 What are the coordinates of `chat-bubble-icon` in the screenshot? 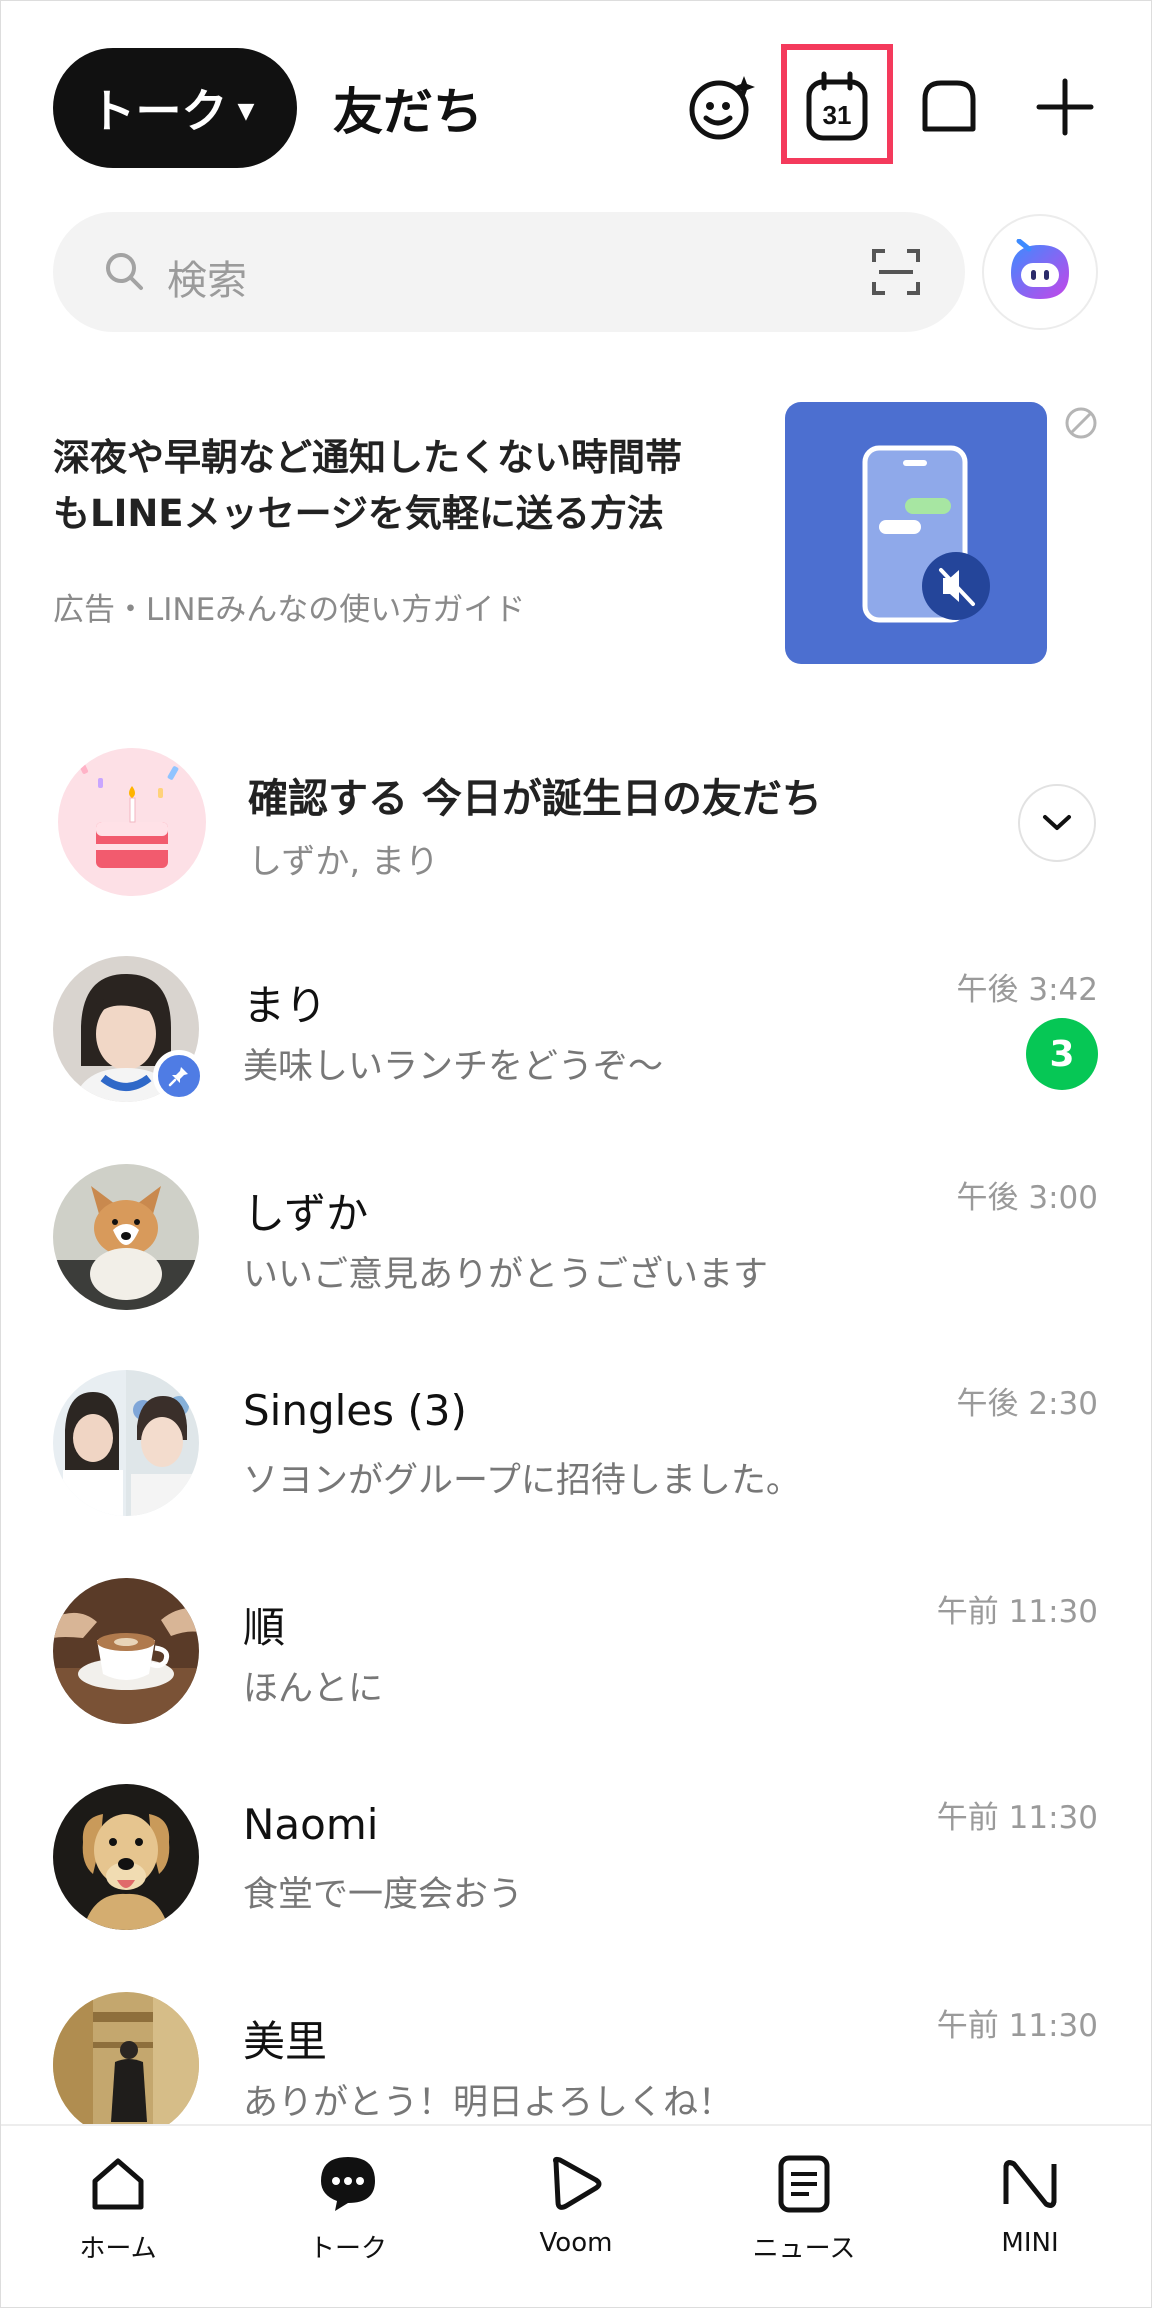 It's located at (348, 2184).